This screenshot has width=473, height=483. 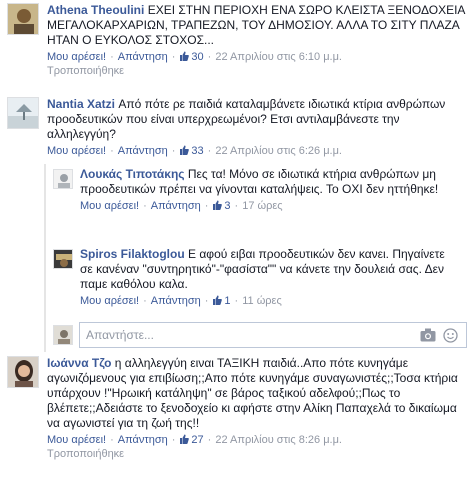 I want to click on timestamp: 22 Απριλίου στις 6:26 μ.μ., so click(x=278, y=151).